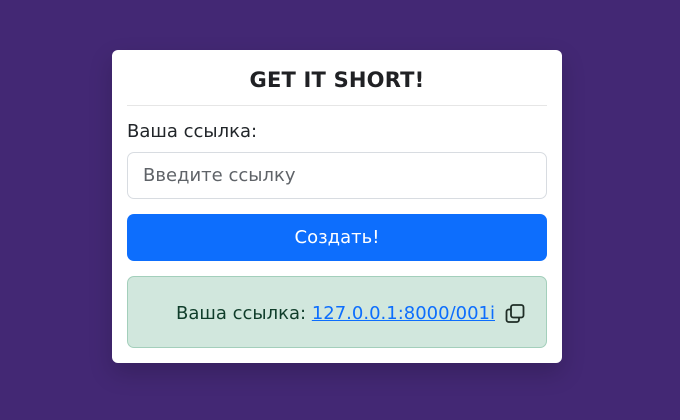  Describe the element at coordinates (337, 175) in the screenshot. I see `url-input` at that location.